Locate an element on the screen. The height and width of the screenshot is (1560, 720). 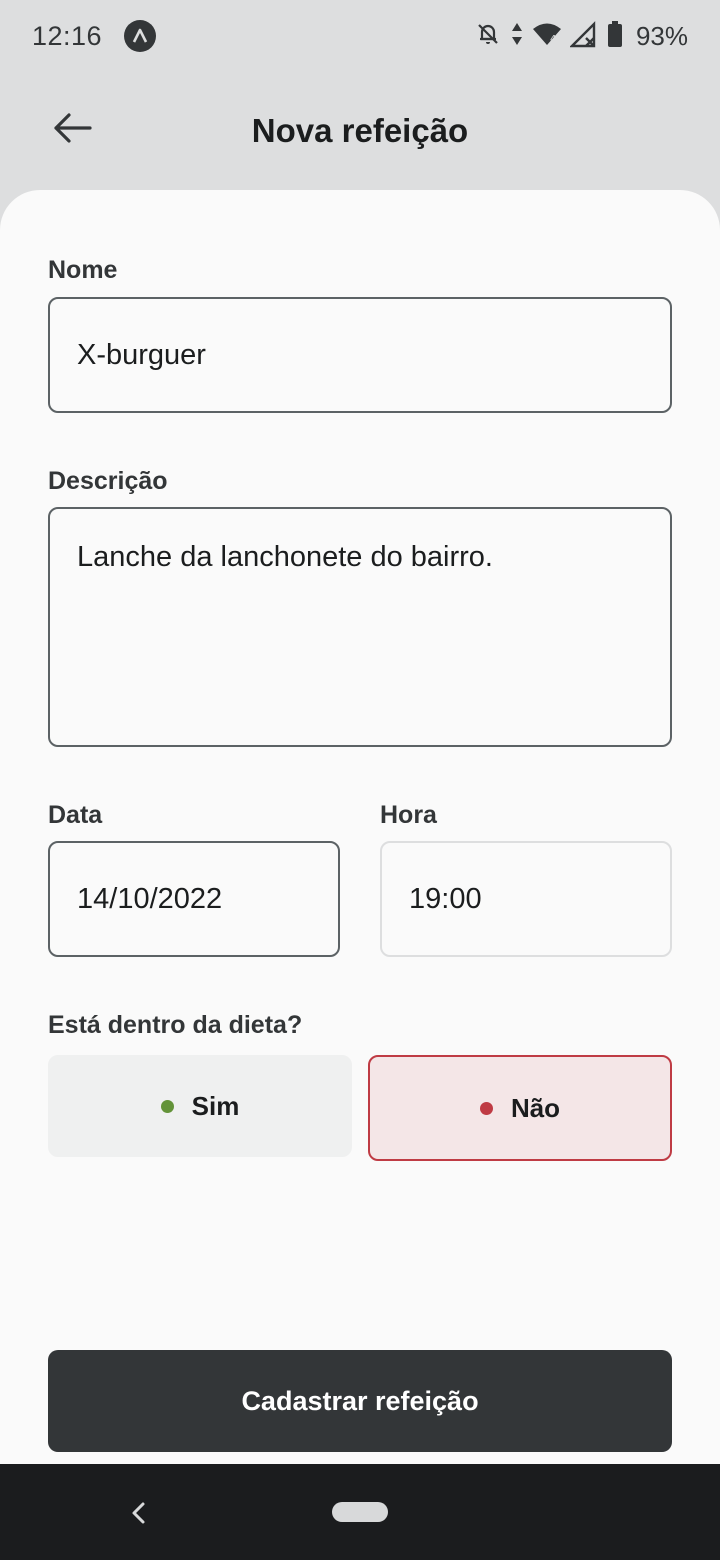
date-input-value: 14/10/2022 is located at coordinates (150, 898).